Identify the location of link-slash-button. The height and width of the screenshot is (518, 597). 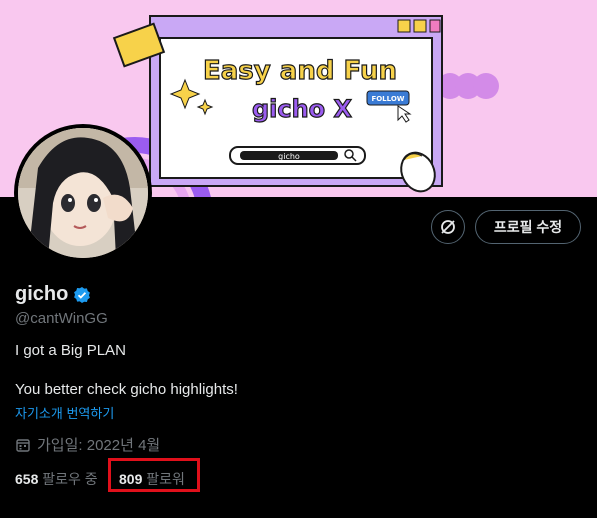
(448, 227).